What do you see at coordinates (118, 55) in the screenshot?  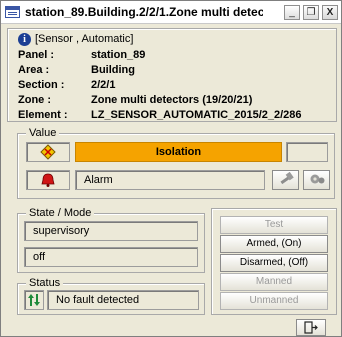 I see `panel-value: station_89` at bounding box center [118, 55].